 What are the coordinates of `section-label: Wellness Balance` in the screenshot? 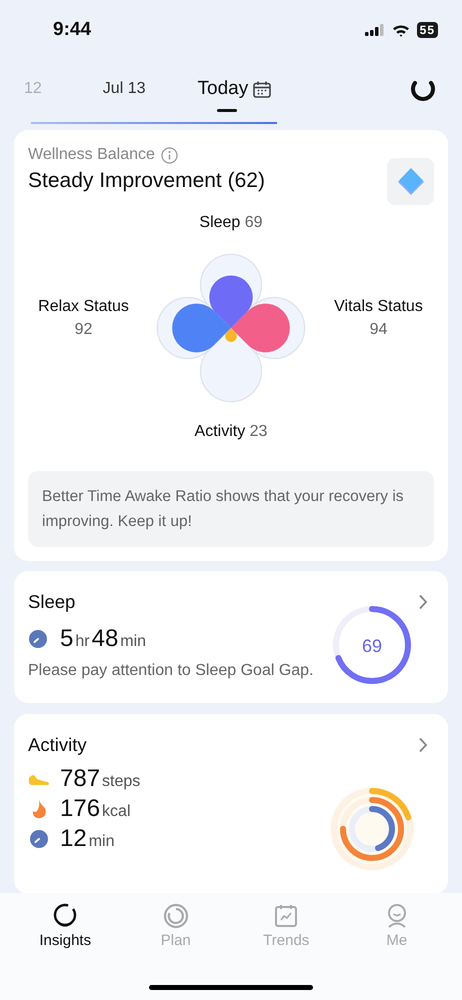 It's located at (91, 155).